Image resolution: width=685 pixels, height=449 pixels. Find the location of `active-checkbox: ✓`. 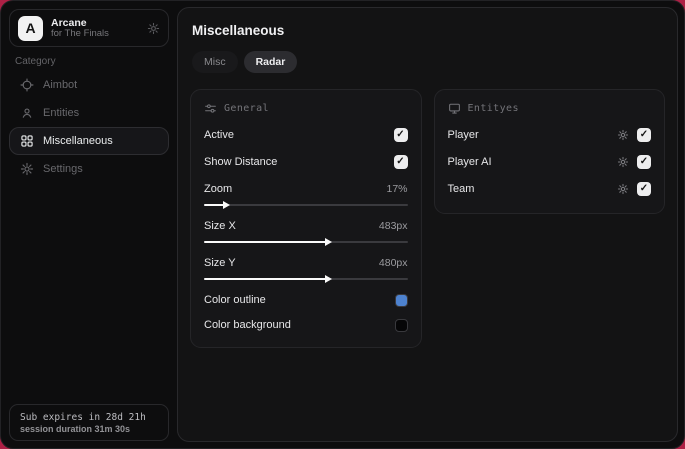

active-checkbox: ✓ is located at coordinates (400, 135).